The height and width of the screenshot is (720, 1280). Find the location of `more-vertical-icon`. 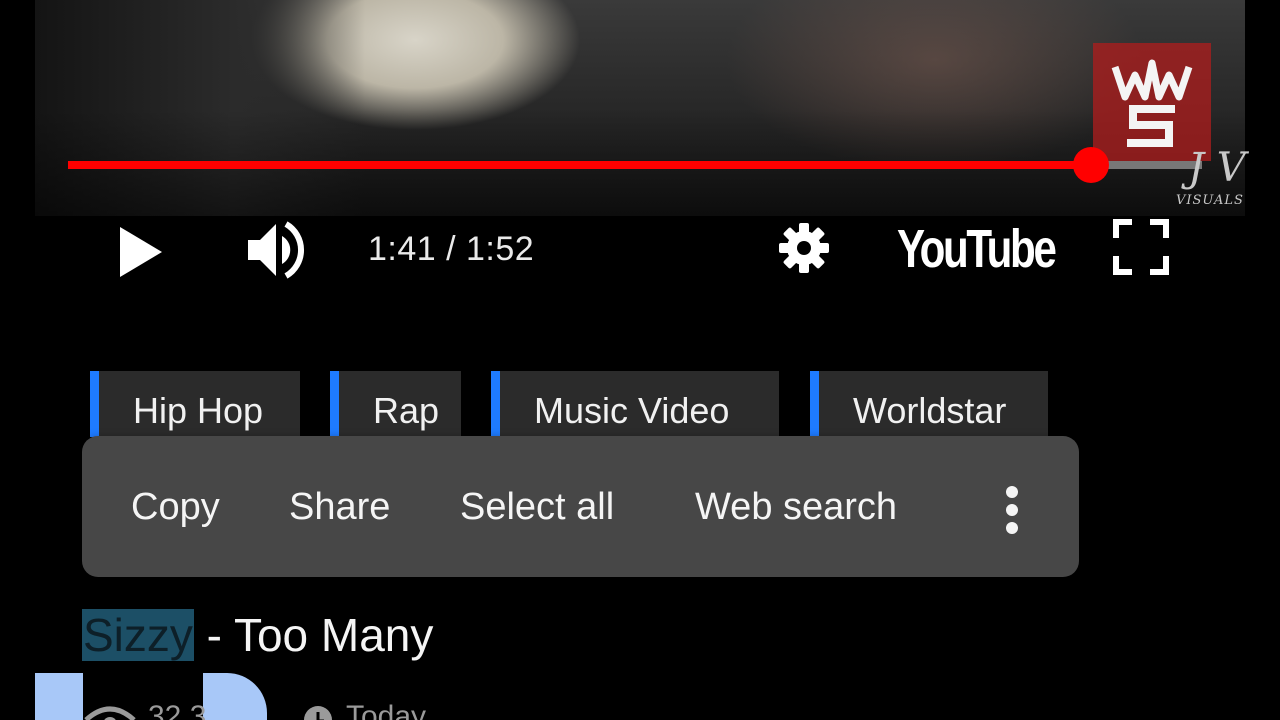

more-vertical-icon is located at coordinates (1012, 510).